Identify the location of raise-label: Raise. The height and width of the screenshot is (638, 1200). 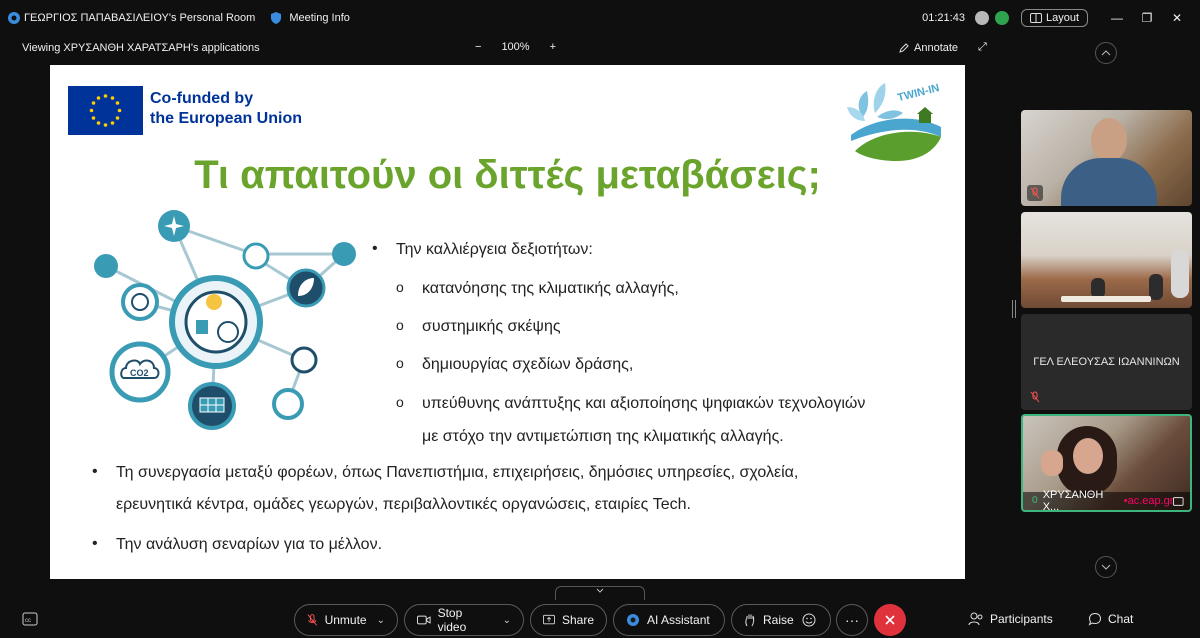
(778, 620).